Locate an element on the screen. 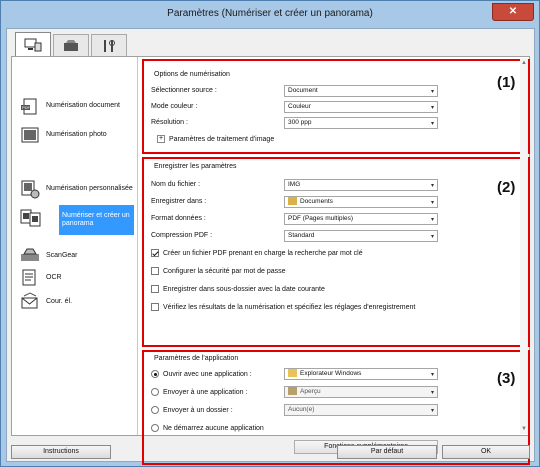 The image size is (540, 467). send-to-app-radio: Envoyer à une application : is located at coordinates (199, 392).